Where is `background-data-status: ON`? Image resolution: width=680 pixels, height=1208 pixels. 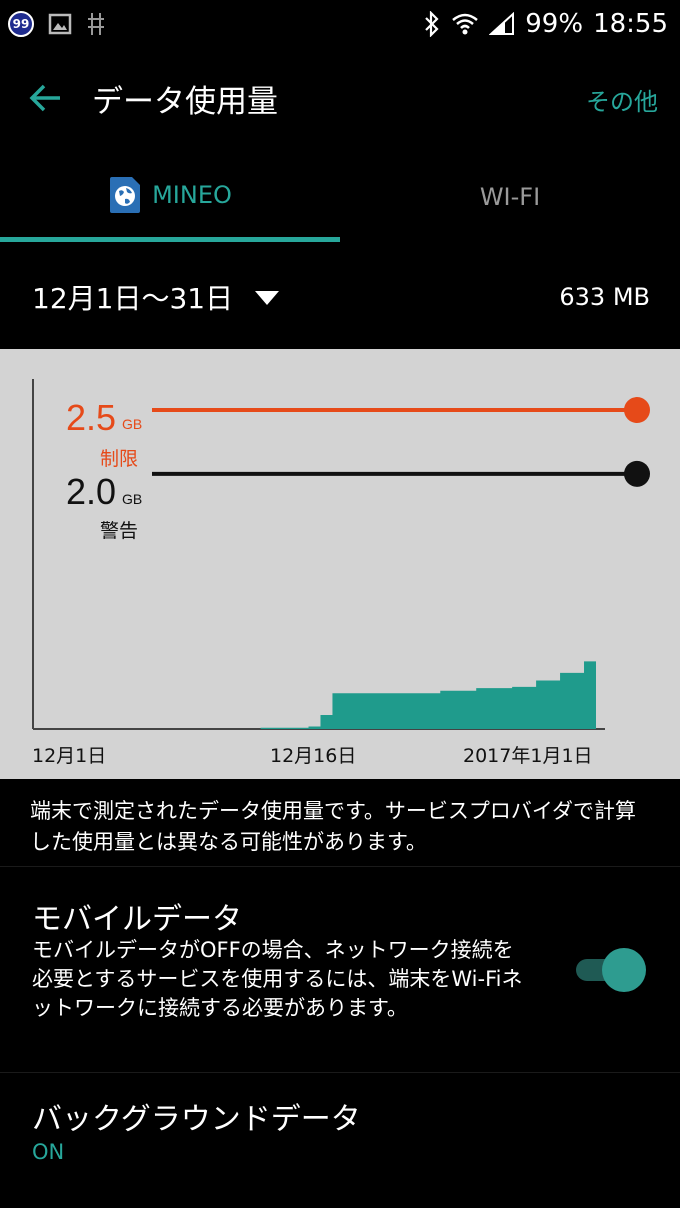 background-data-status: ON is located at coordinates (48, 1152).